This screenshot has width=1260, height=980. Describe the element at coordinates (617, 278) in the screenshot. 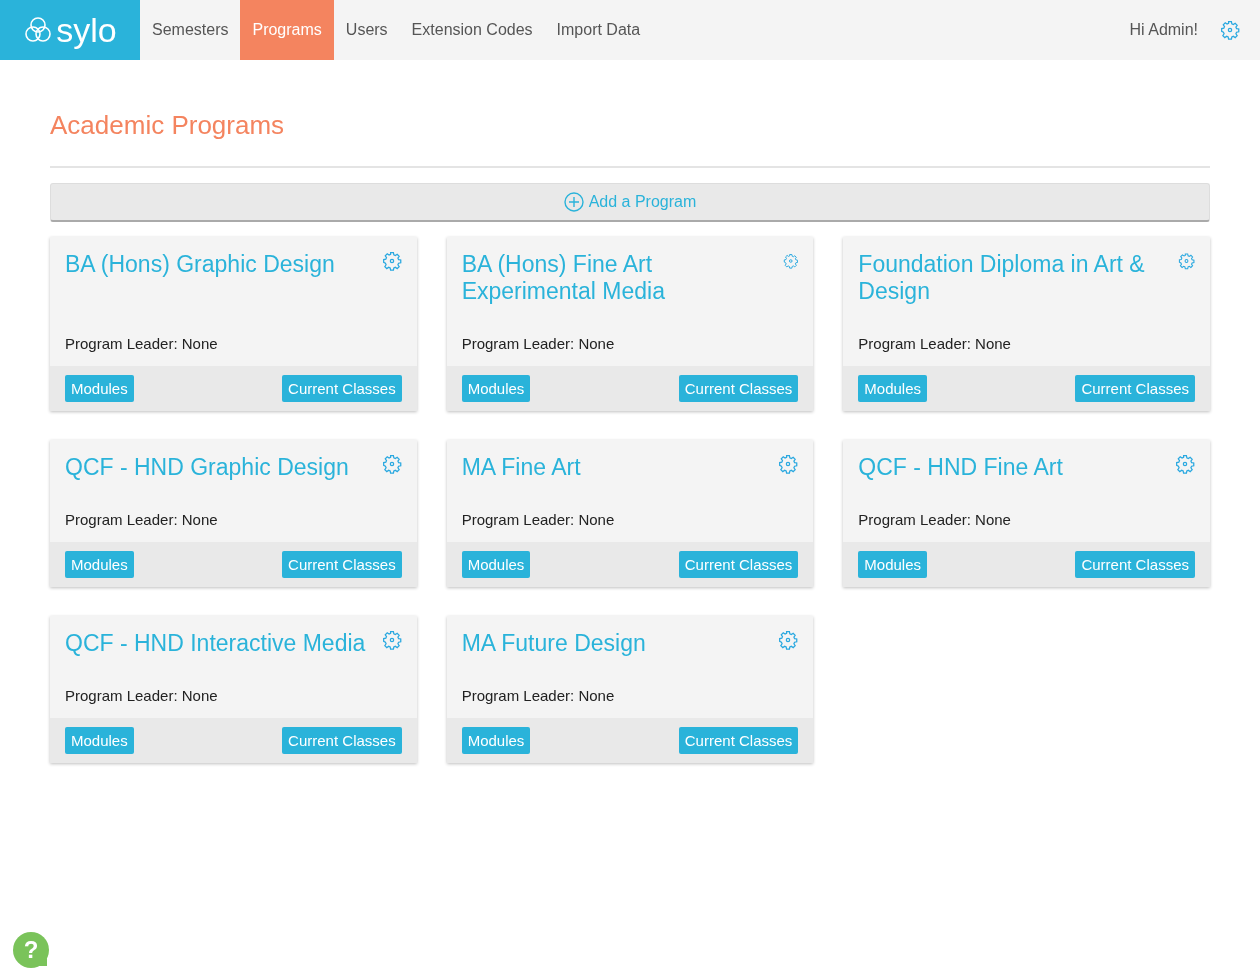

I see `program-title: BA (Hons) Fine Art Experimental Media` at that location.